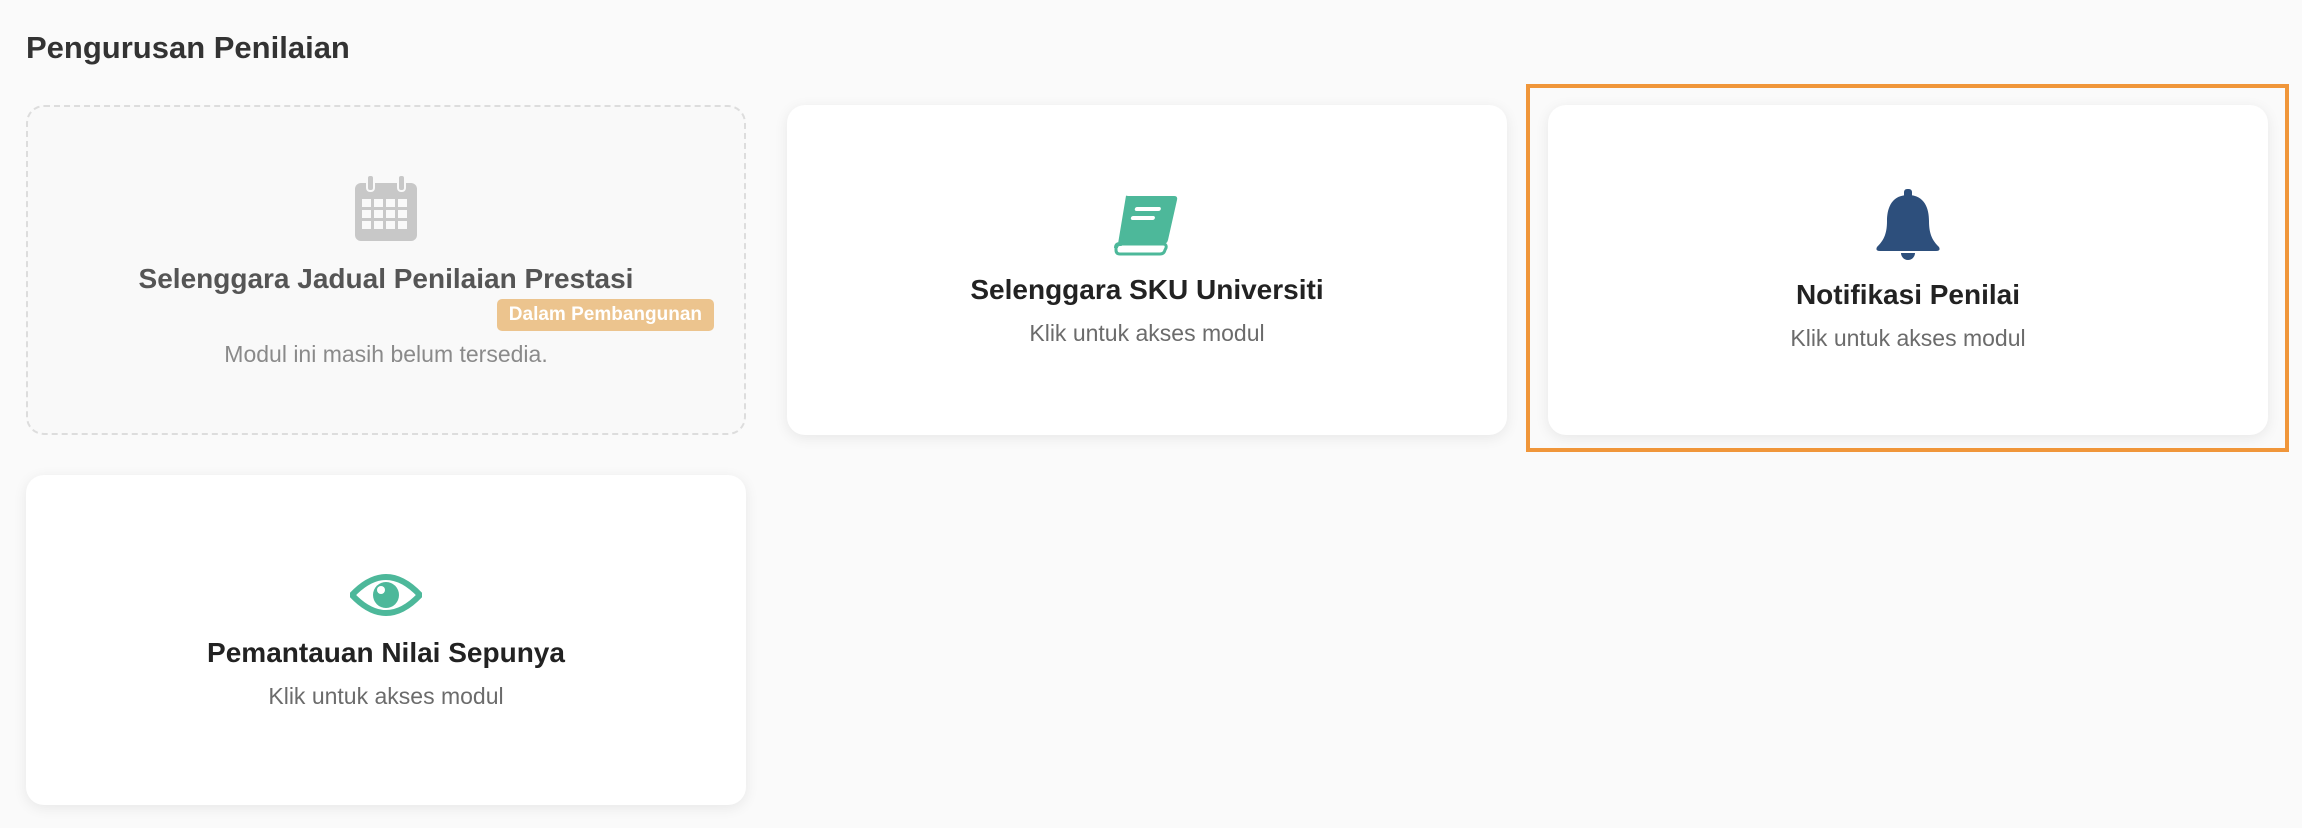 The height and width of the screenshot is (828, 2302). I want to click on card-title: Pemantauan Nilai Sepunya, so click(386, 652).